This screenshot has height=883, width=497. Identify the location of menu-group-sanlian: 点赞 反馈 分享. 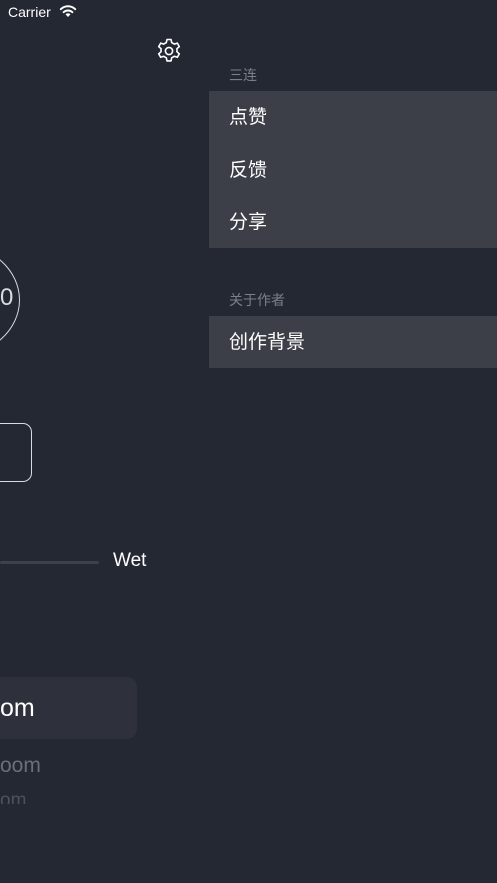
(353, 169).